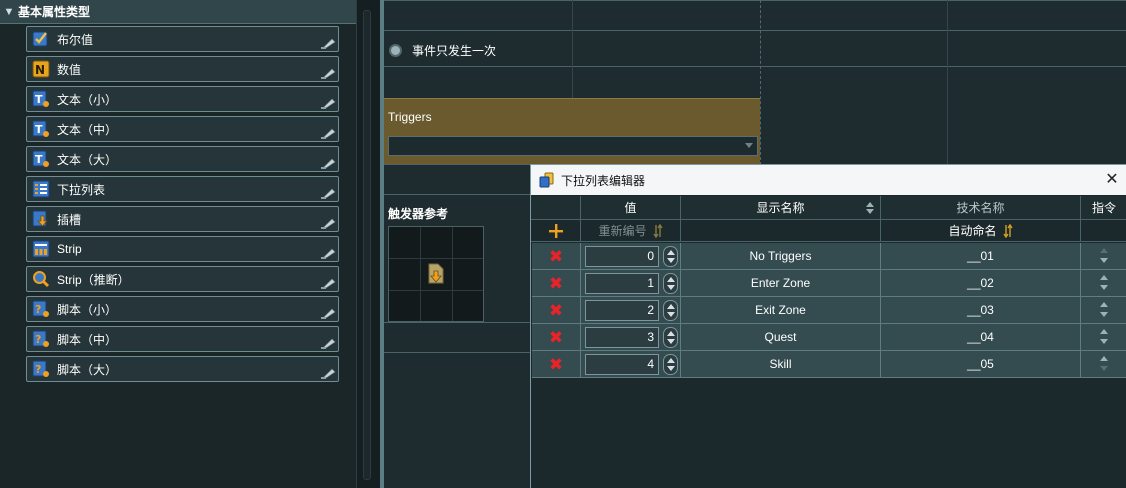 The width and height of the screenshot is (1126, 488). Describe the element at coordinates (182, 309) in the screenshot. I see `property-type-item: ? 脚本（小）` at that location.